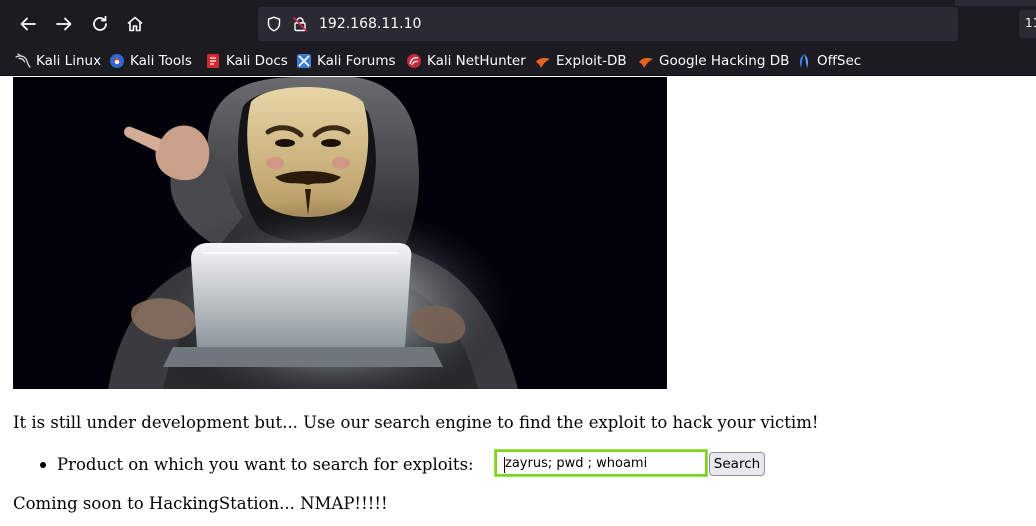  What do you see at coordinates (69, 61) in the screenshot?
I see `bookmark-label: Kali Linux` at bounding box center [69, 61].